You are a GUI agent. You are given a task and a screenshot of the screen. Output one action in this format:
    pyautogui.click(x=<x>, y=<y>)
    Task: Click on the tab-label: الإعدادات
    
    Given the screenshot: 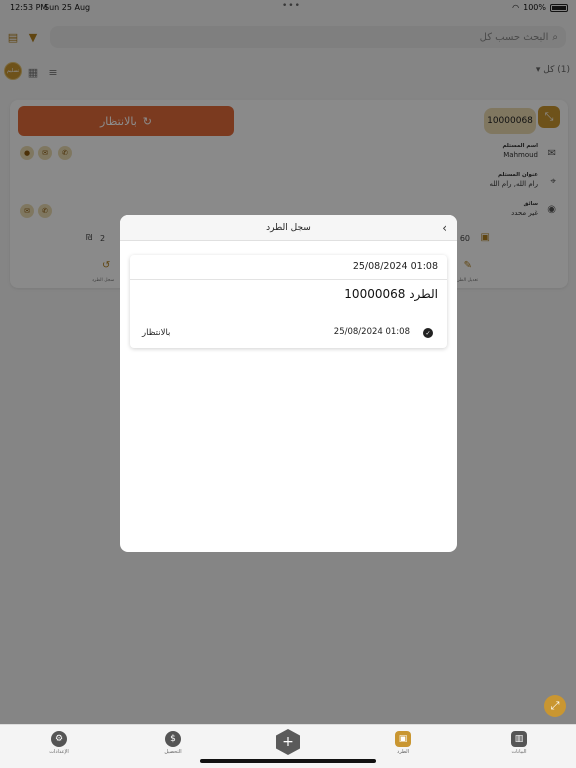 What is the action you would take?
    pyautogui.click(x=59, y=752)
    